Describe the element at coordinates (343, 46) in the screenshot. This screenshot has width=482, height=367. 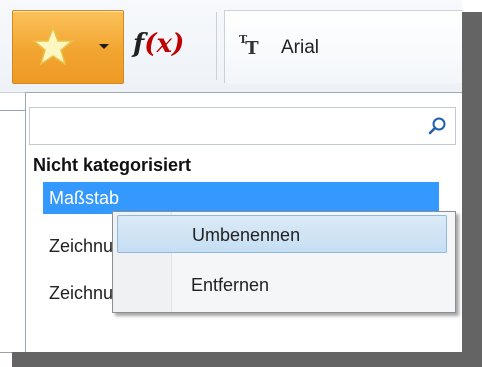
I see `font-selector: TT Arial` at that location.